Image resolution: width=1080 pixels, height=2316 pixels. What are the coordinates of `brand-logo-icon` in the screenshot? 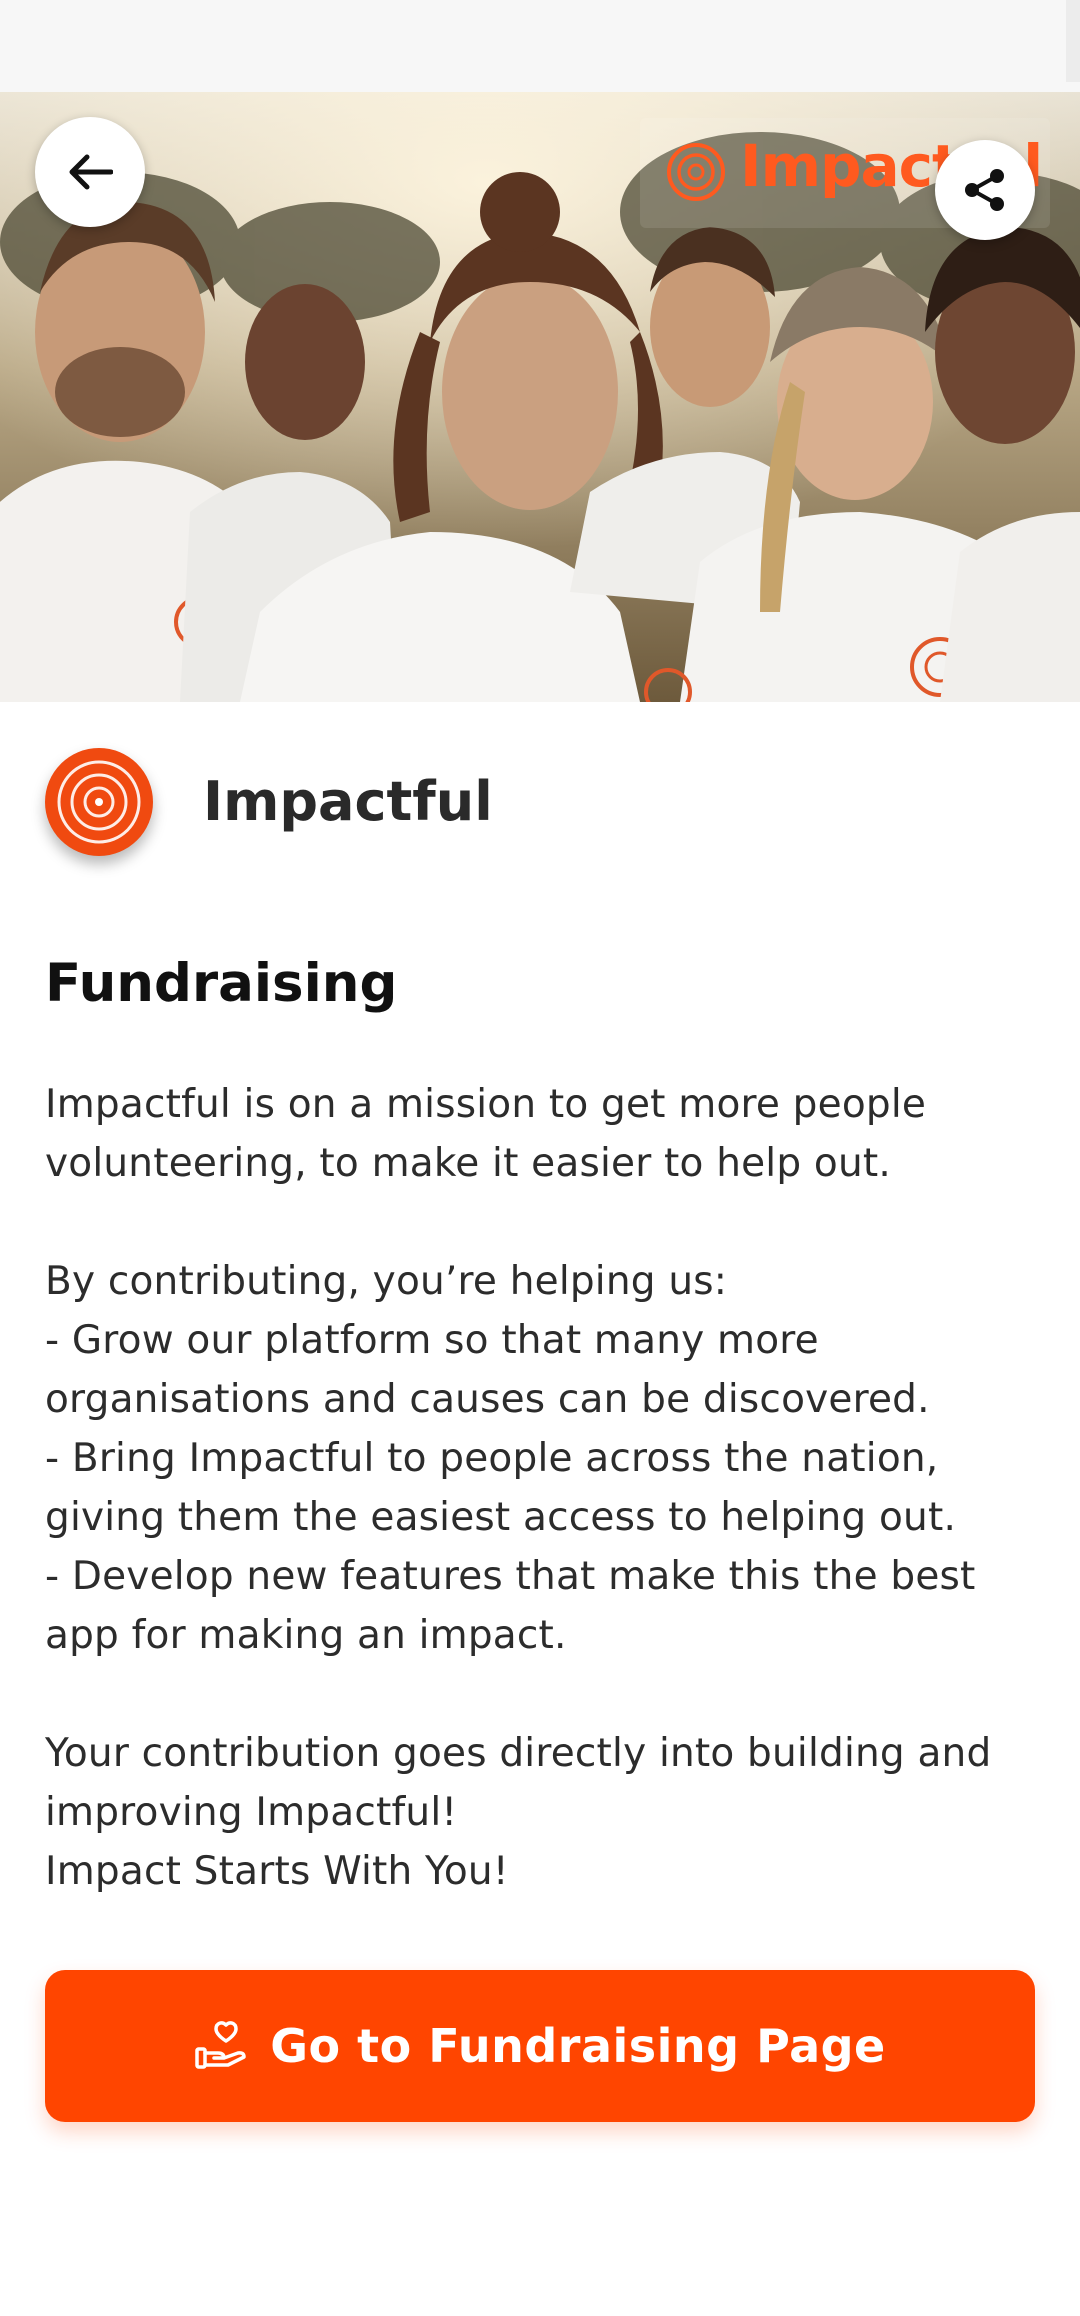 It's located at (696, 172).